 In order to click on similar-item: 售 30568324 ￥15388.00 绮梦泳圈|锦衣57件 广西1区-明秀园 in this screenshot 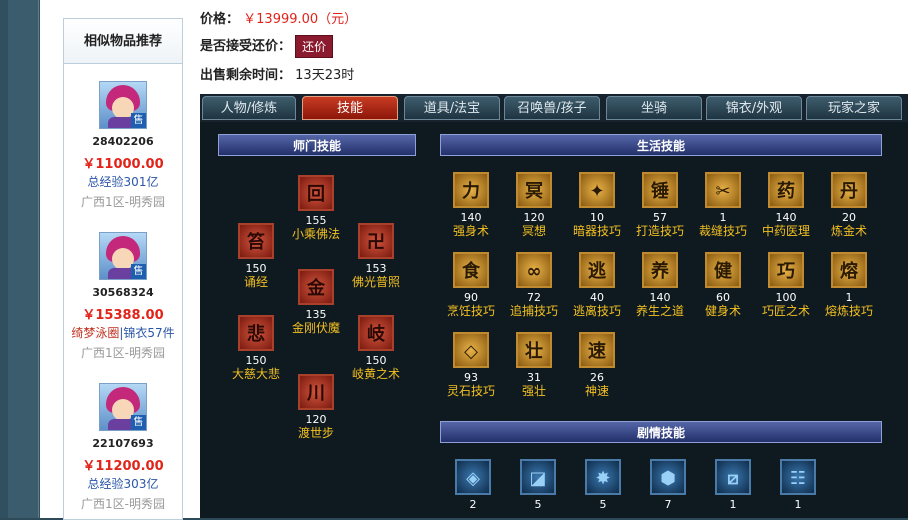, I will do `click(123, 296)`.